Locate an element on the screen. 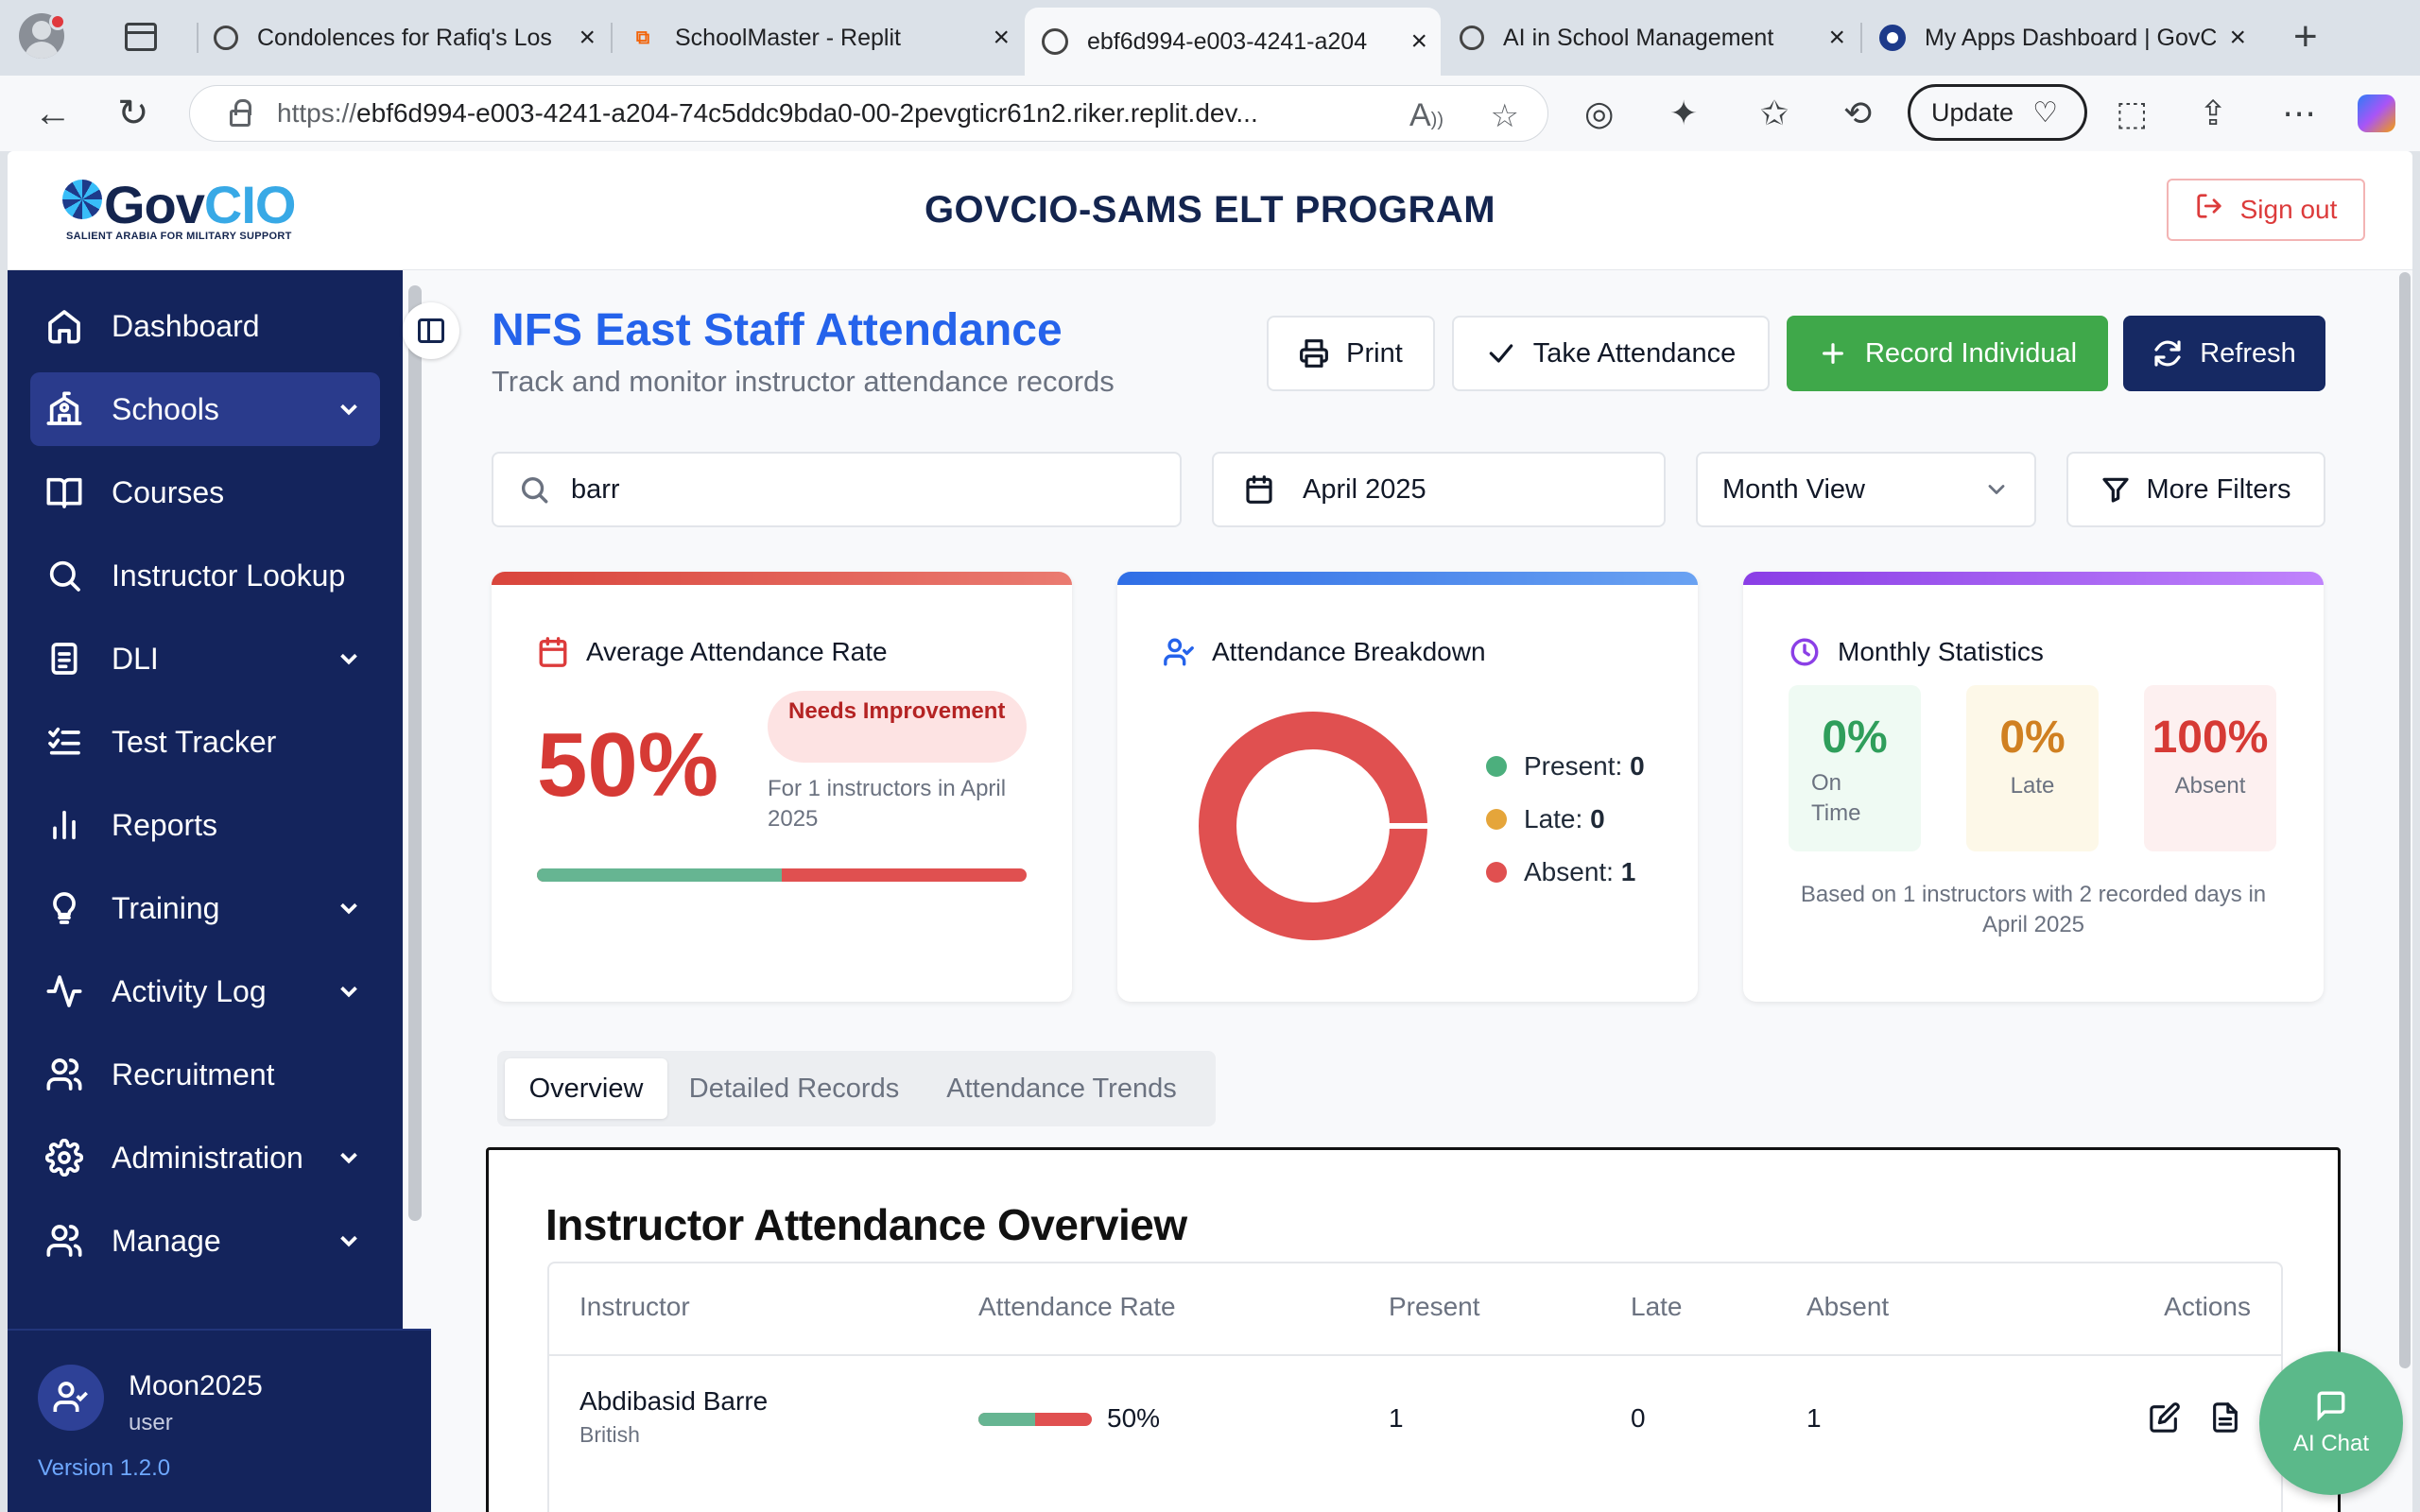 The width and height of the screenshot is (2420, 1512). sidebar-item-training: Training is located at coordinates (205, 908).